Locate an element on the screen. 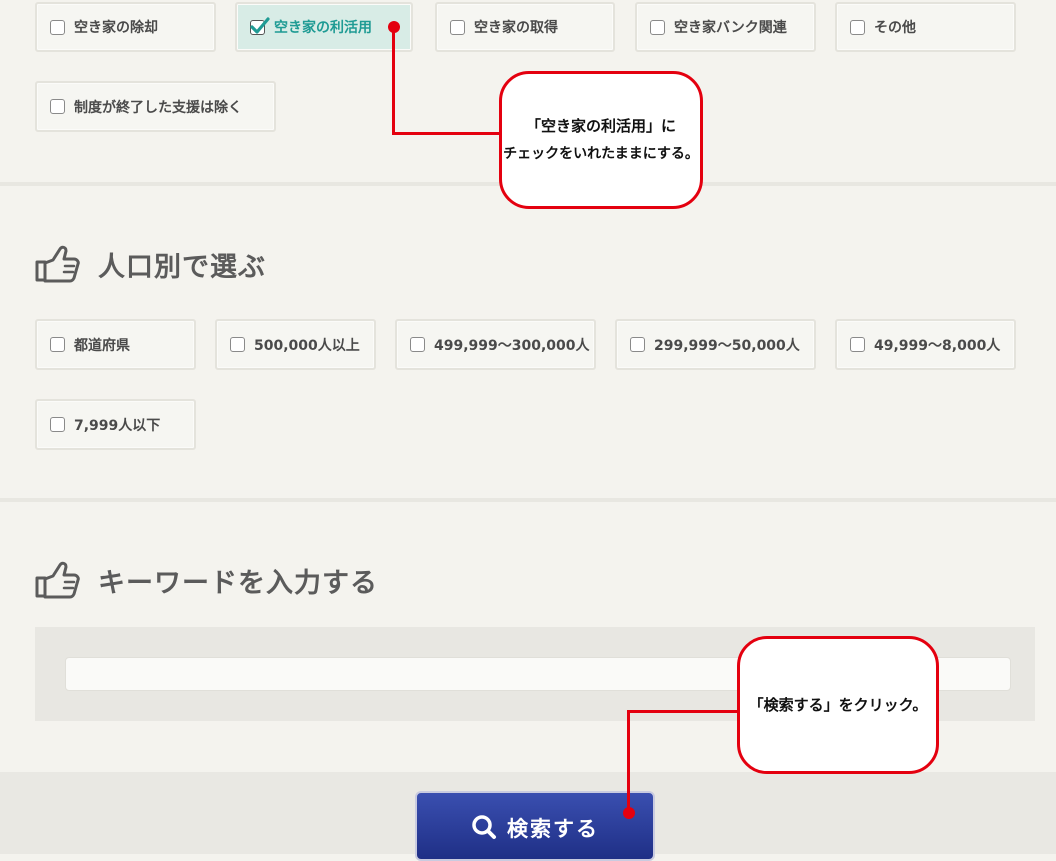 The width and height of the screenshot is (1056, 861). annotation-callout-search: 「検索する」をクリック。 is located at coordinates (838, 705).